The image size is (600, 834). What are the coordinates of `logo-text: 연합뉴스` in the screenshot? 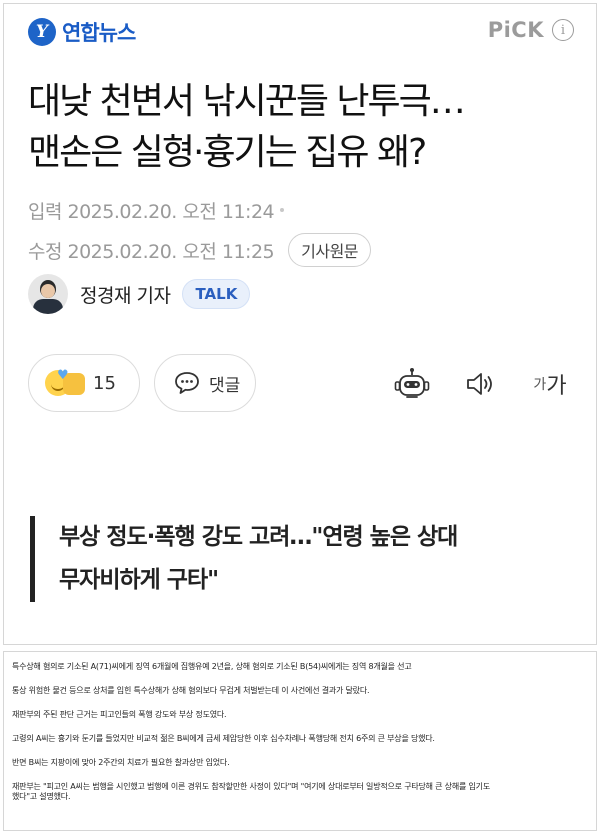 It's located at (99, 33).